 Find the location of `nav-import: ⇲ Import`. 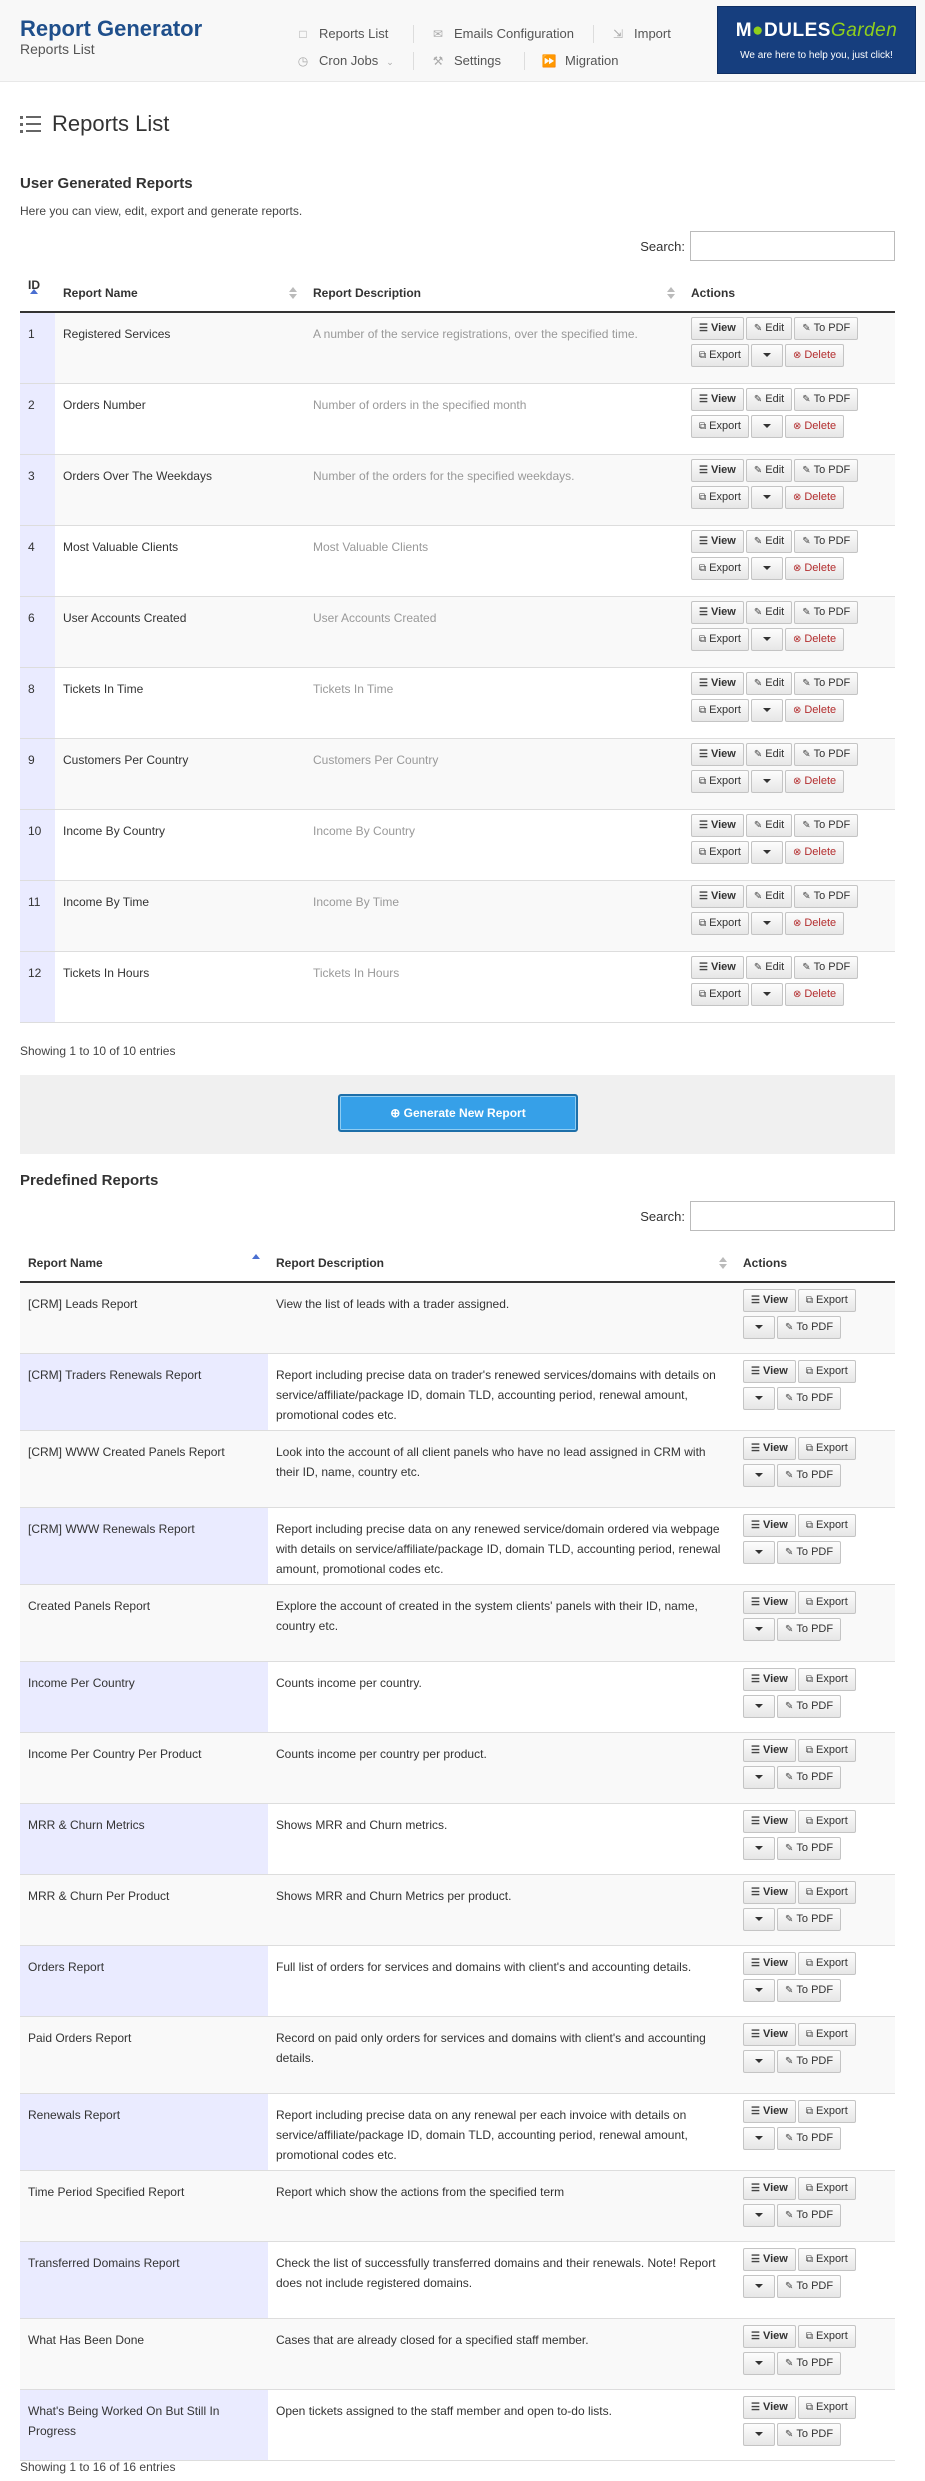

nav-import: ⇲ Import is located at coordinates (640, 34).